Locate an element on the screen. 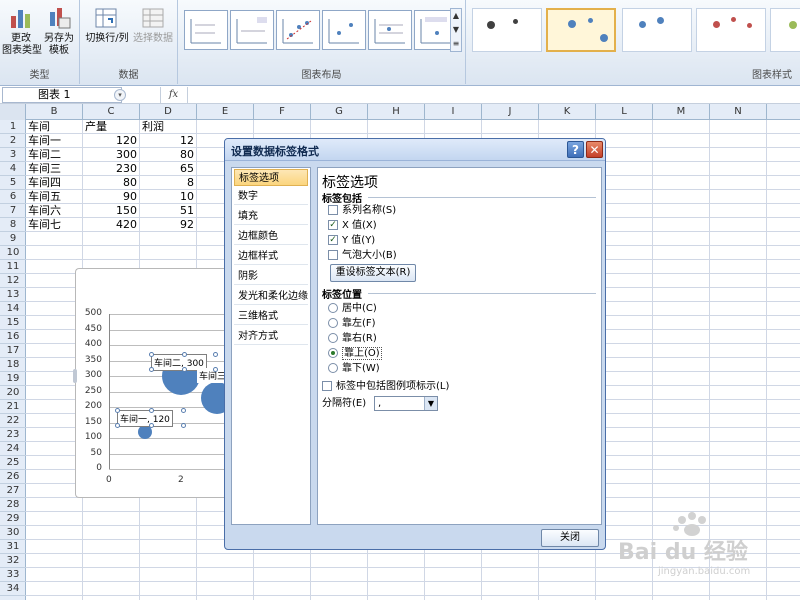 The image size is (800, 600). checkbox-bubble-size: 气泡大小(B) is located at coordinates (362, 256).